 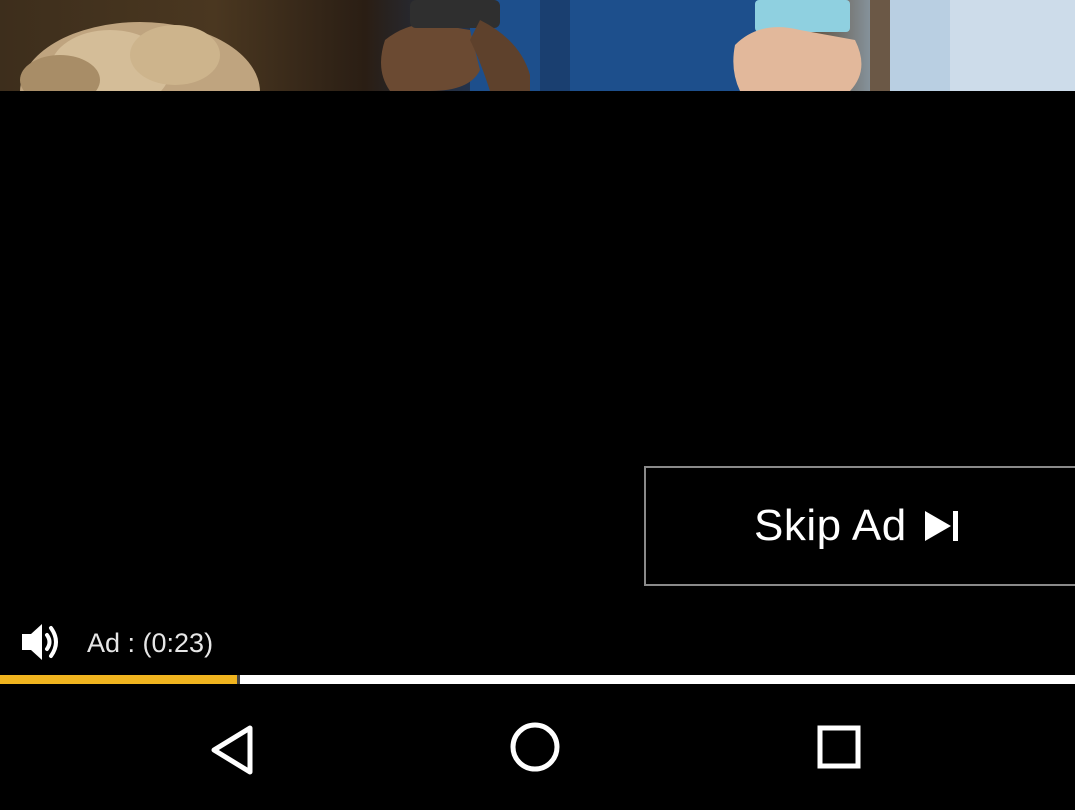 I want to click on skip-ad-label: Skip Ad, so click(x=830, y=525).